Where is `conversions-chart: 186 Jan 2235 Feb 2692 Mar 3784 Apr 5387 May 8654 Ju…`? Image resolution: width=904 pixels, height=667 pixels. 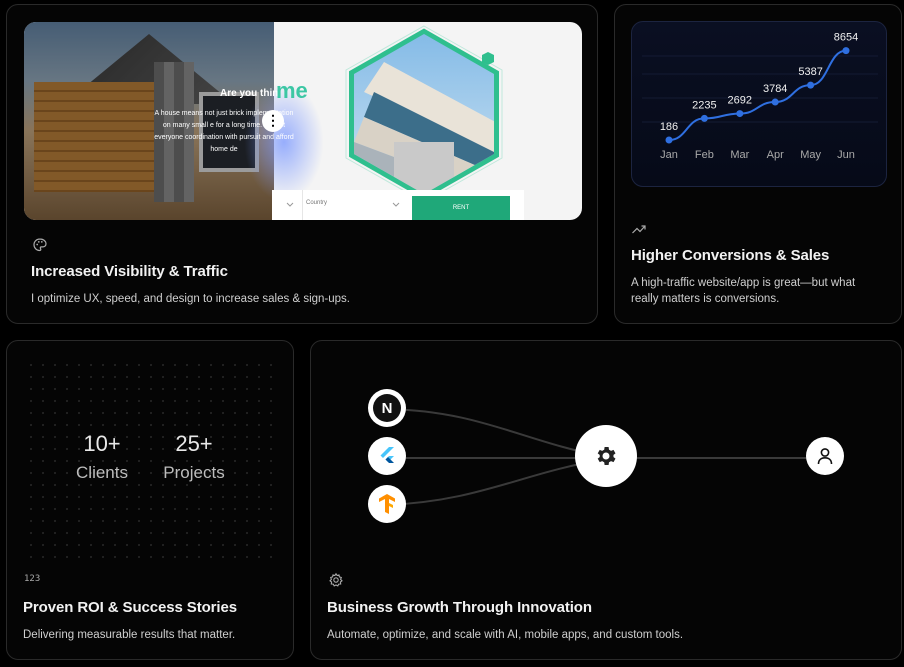
conversions-chart: 186 Jan 2235 Feb 2692 Mar 3784 Apr 5387 May 8654 Ju… is located at coordinates (759, 104).